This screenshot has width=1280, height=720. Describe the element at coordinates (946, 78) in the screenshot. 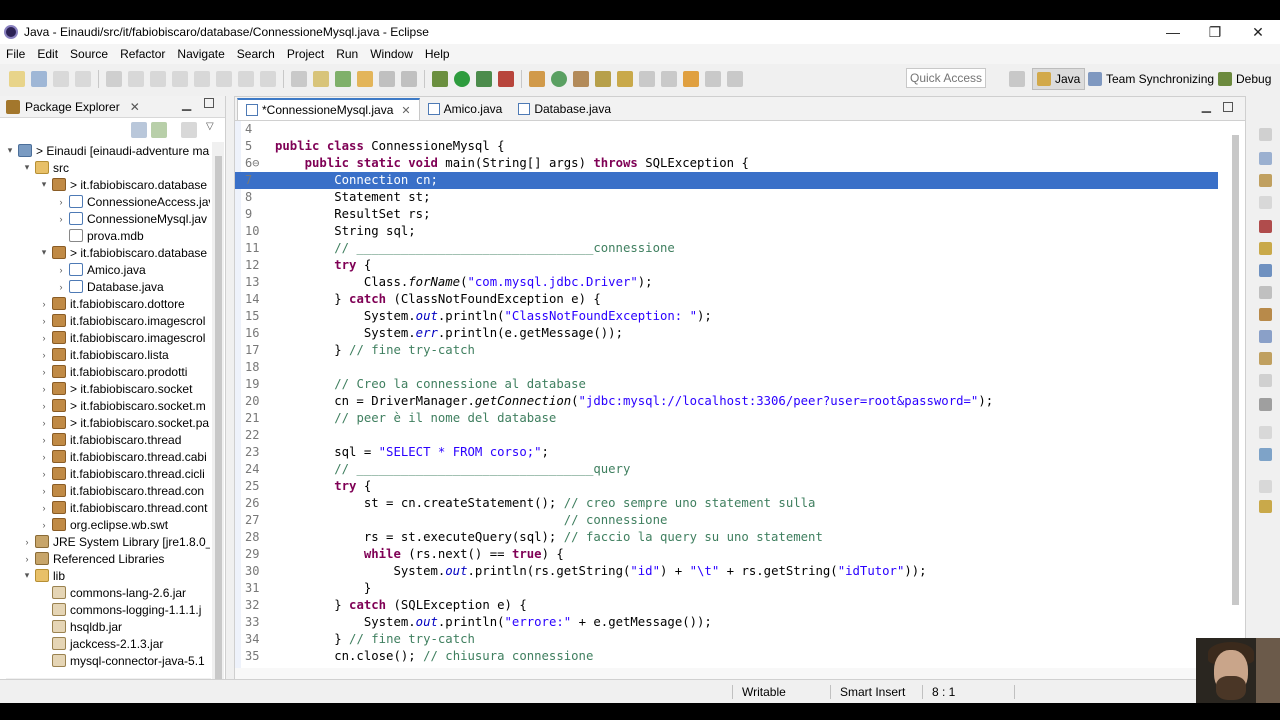

I see `quick-access-input` at that location.